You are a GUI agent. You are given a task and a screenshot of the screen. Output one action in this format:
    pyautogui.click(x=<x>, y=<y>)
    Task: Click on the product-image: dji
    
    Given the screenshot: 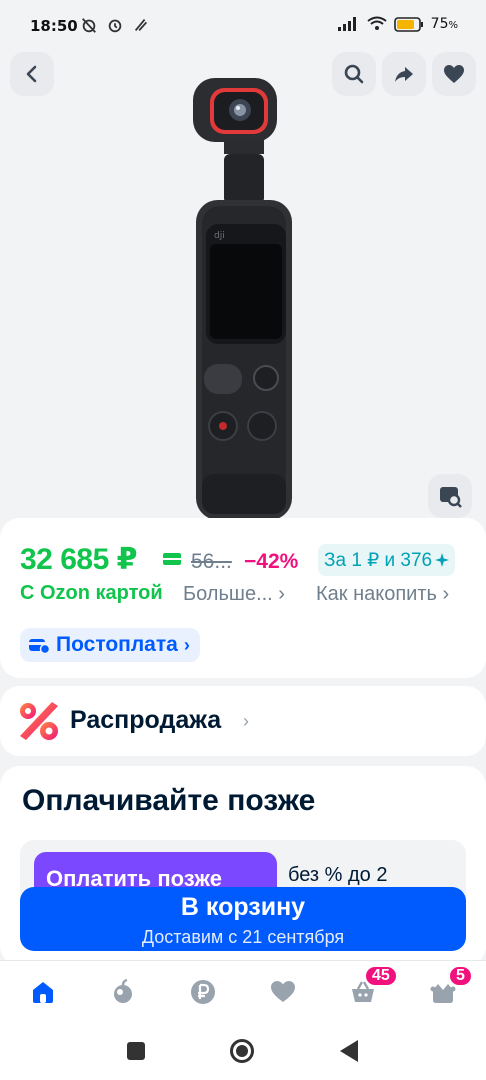 What is the action you would take?
    pyautogui.click(x=245, y=299)
    